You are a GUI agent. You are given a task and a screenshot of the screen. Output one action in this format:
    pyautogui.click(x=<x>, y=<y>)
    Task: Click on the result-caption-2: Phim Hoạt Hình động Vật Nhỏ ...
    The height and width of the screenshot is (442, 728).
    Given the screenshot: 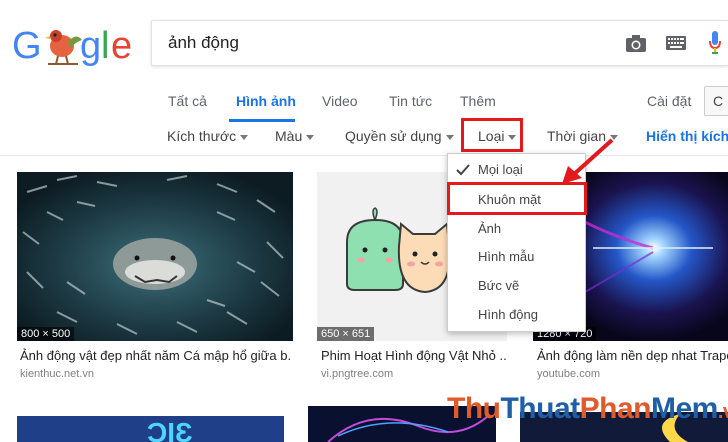 What is the action you would take?
    pyautogui.click(x=414, y=355)
    